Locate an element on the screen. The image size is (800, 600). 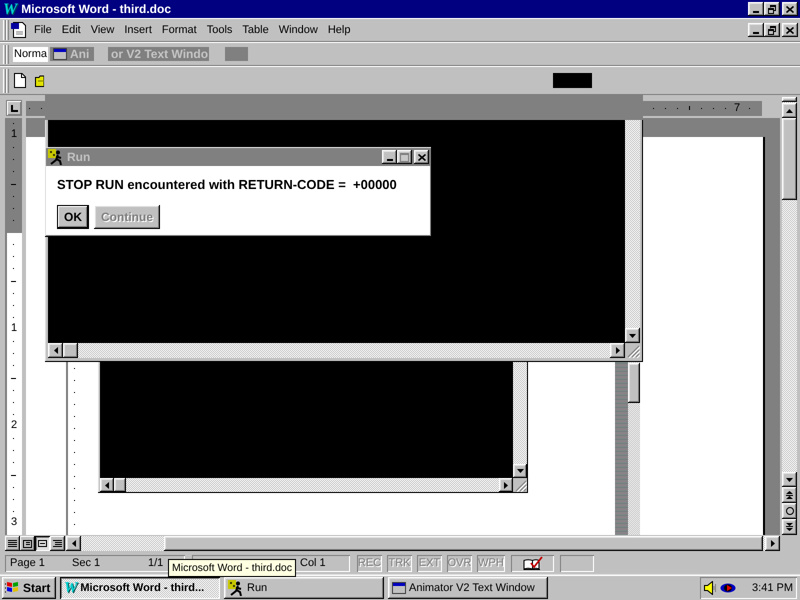
split-handle is located at coordinates (789, 99).